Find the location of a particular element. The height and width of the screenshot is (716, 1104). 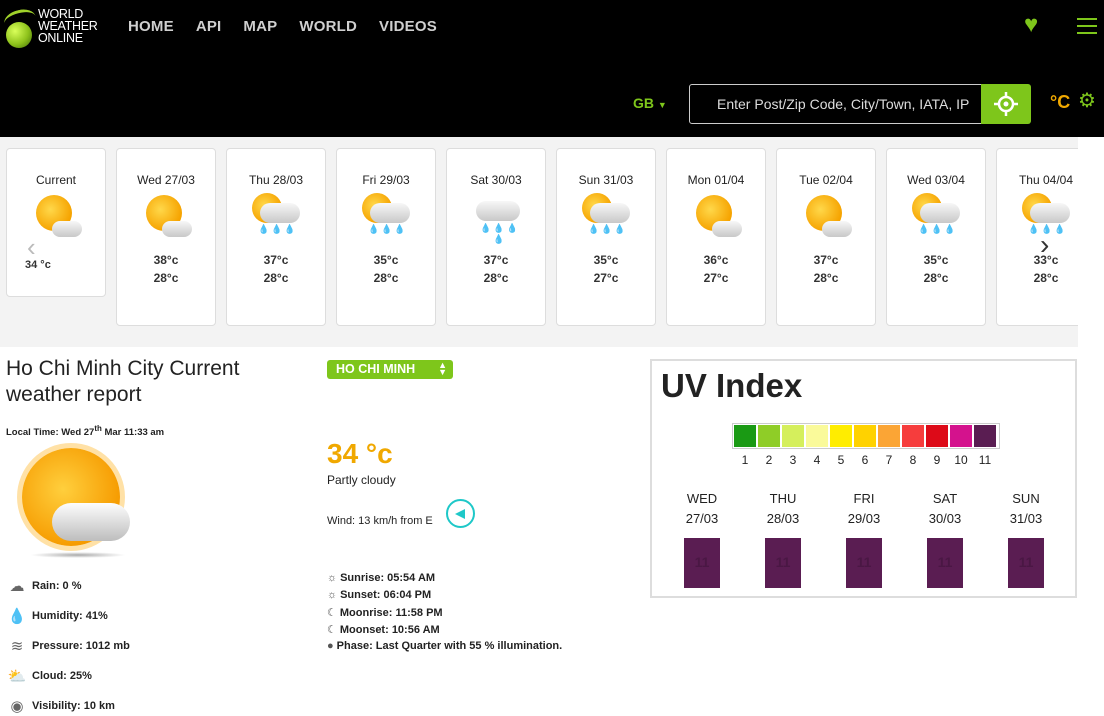

uv-day-date: 30/03 is located at coordinates (945, 518).